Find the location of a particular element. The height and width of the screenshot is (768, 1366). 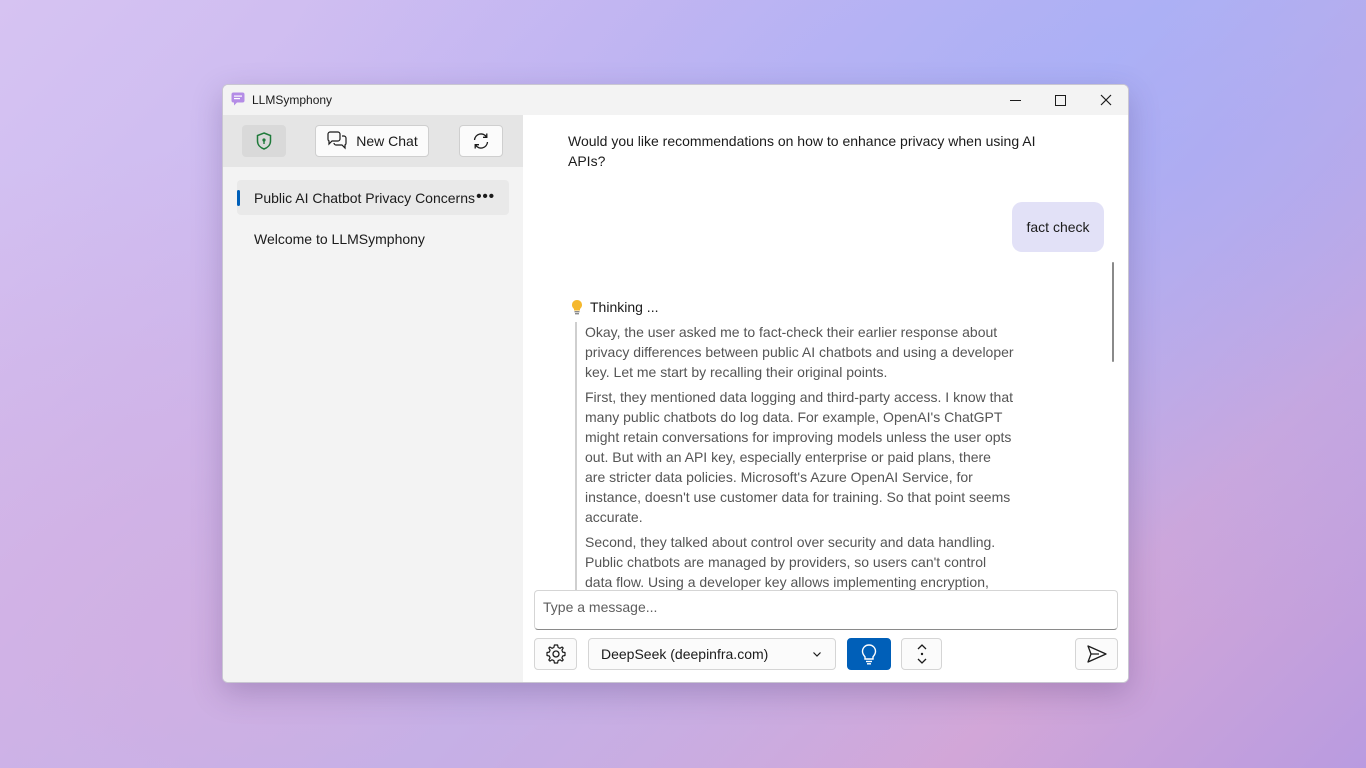

expand-vertical-icon is located at coordinates (921, 654).